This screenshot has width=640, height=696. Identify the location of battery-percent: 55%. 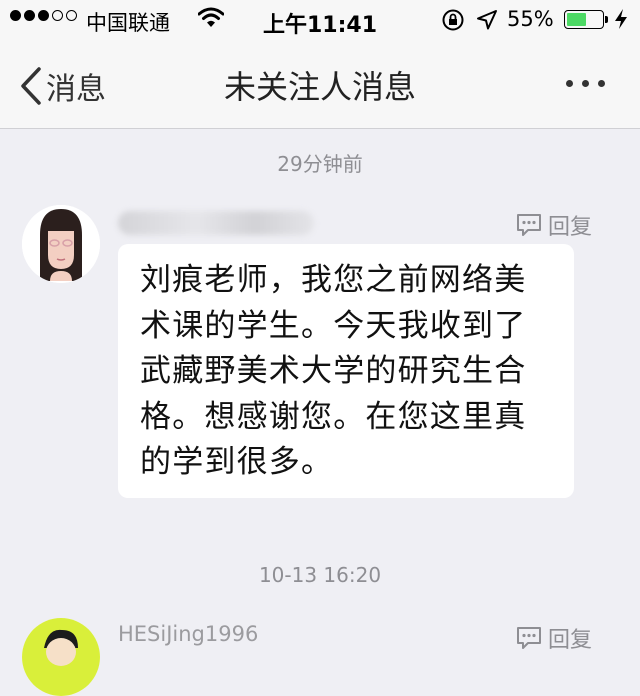
(530, 19).